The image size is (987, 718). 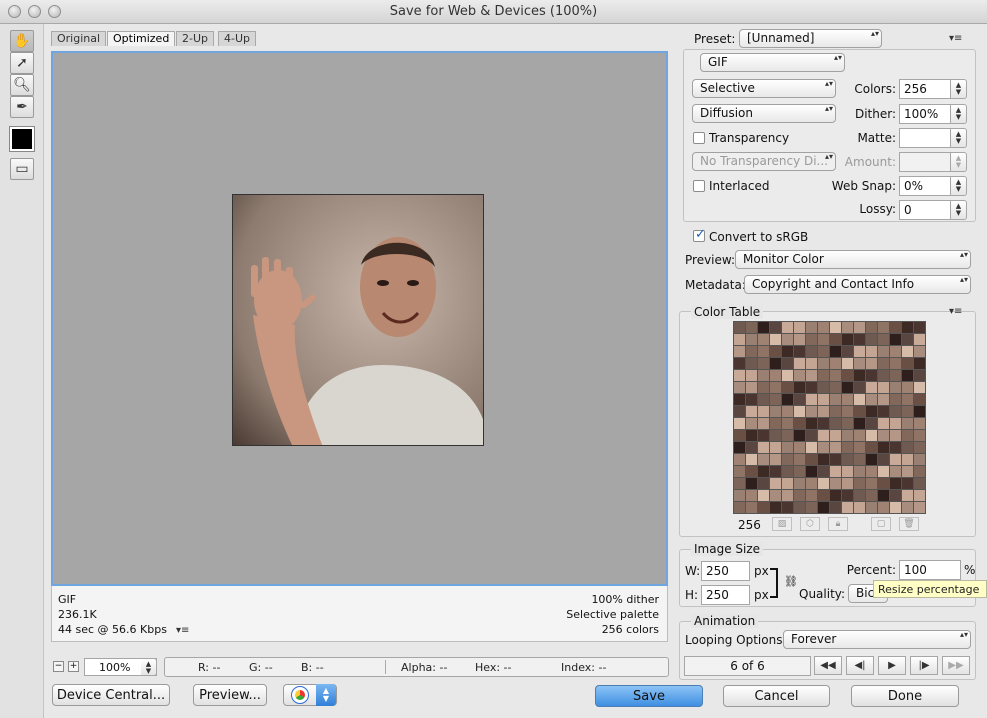 I want to click on interlaced-checkbox, so click(x=699, y=186).